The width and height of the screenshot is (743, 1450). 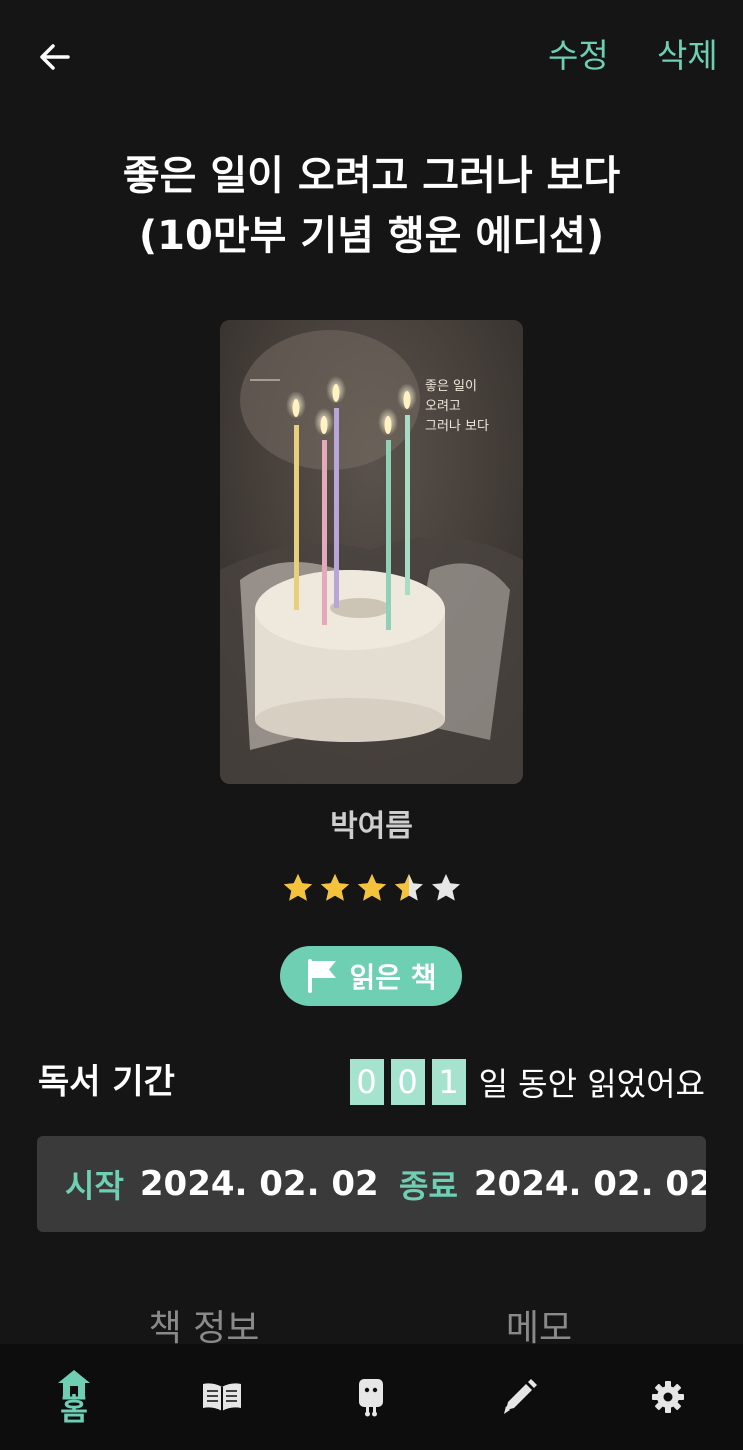 I want to click on reading-days-counter: 0 0 1 일 동안 읽었어요, so click(x=527, y=1082).